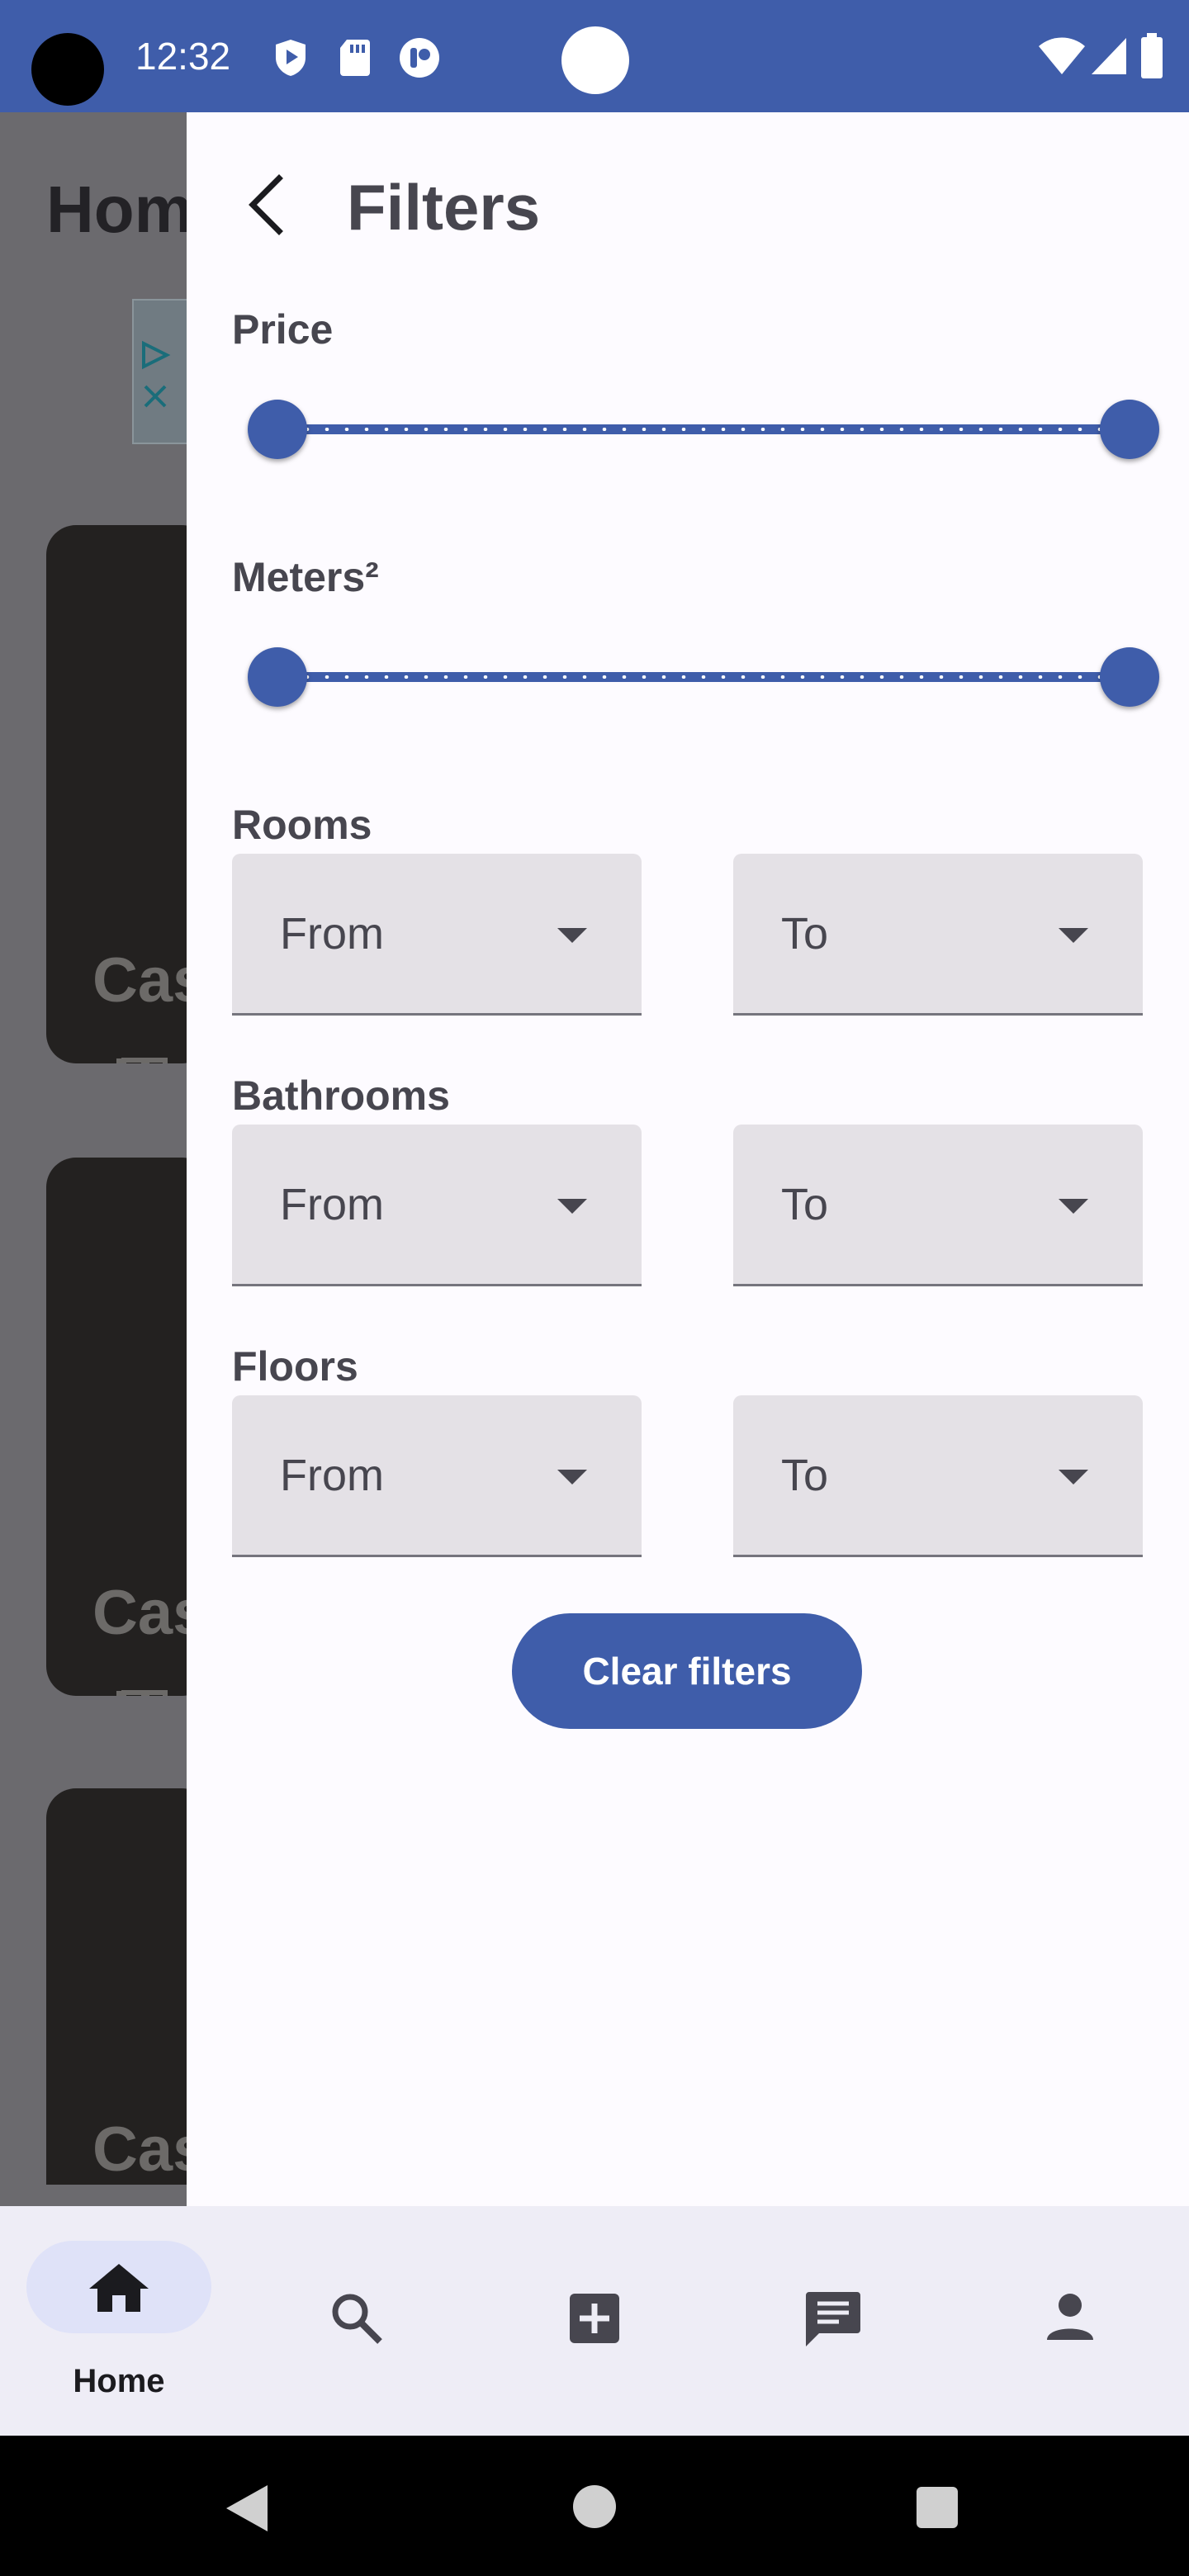  I want to click on search-icon, so click(357, 2319).